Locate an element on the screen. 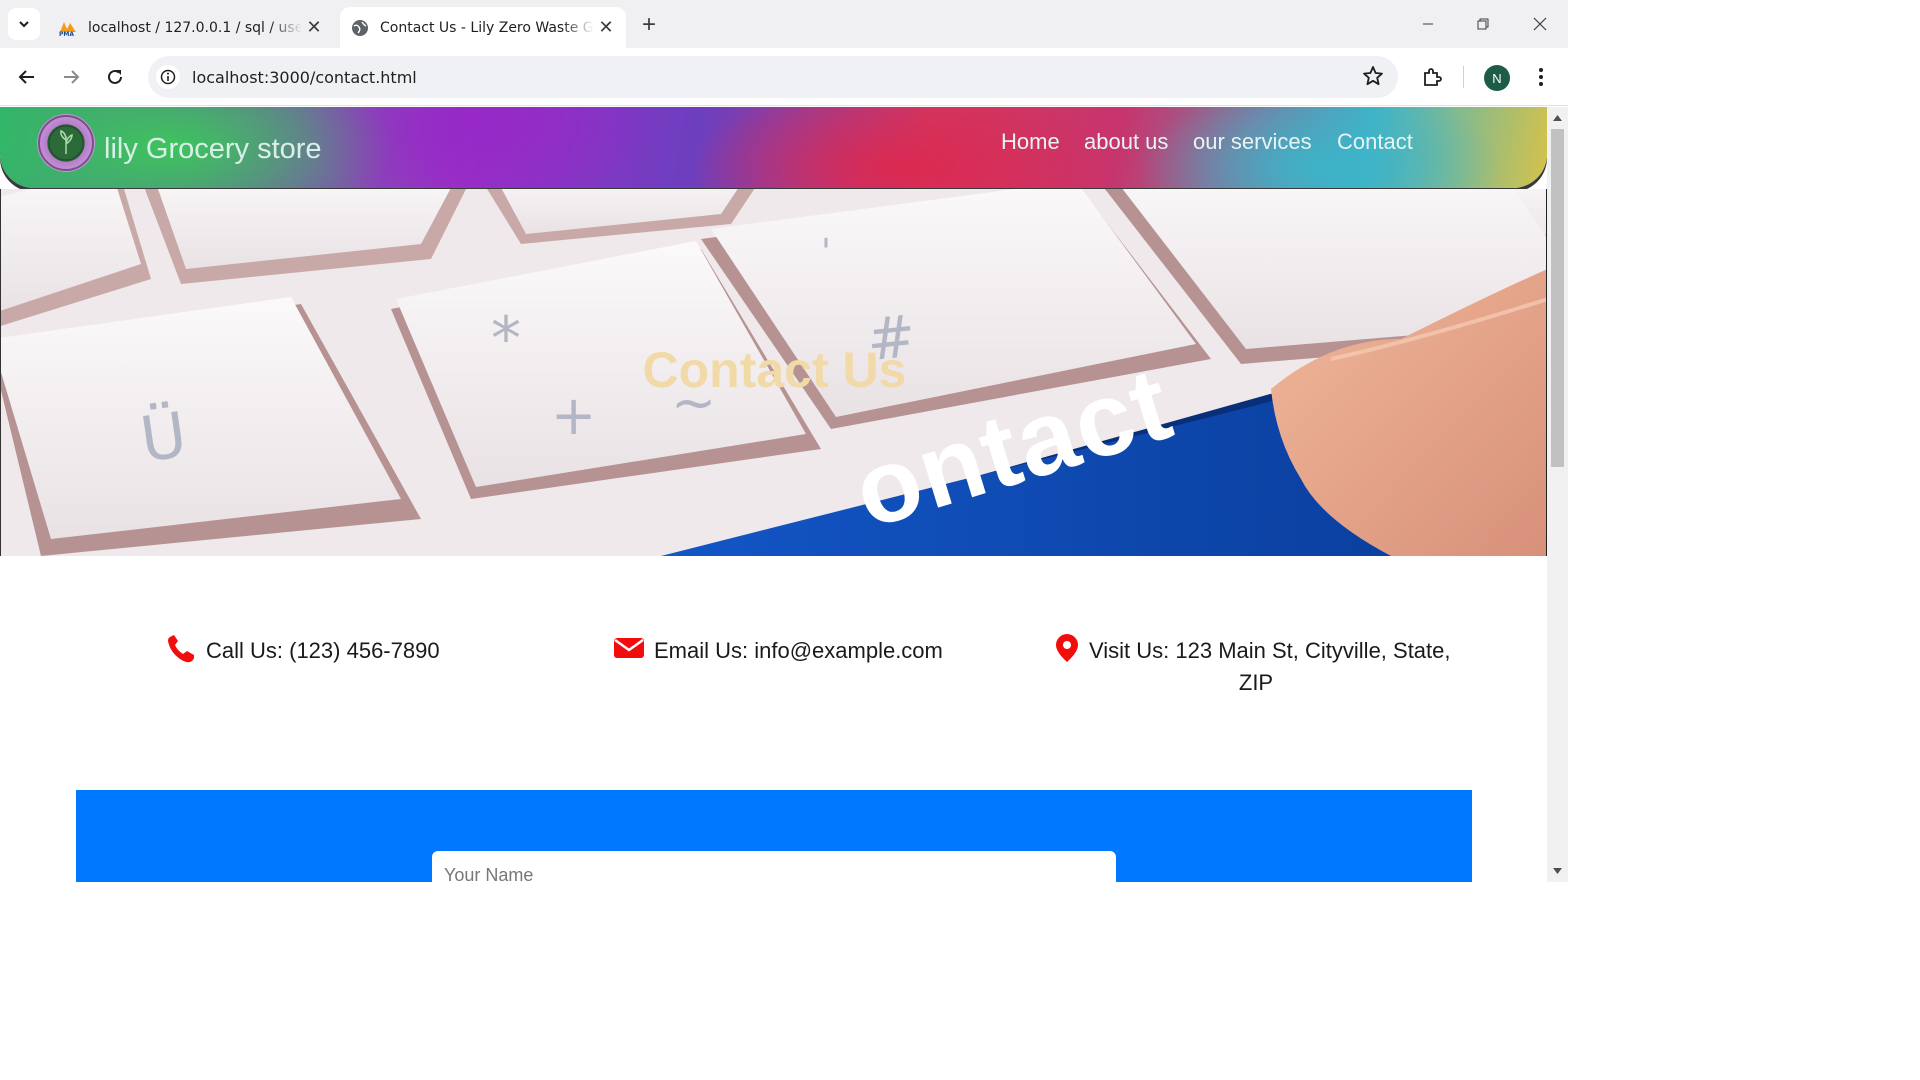  nav-contact: Contact is located at coordinates (1375, 142).